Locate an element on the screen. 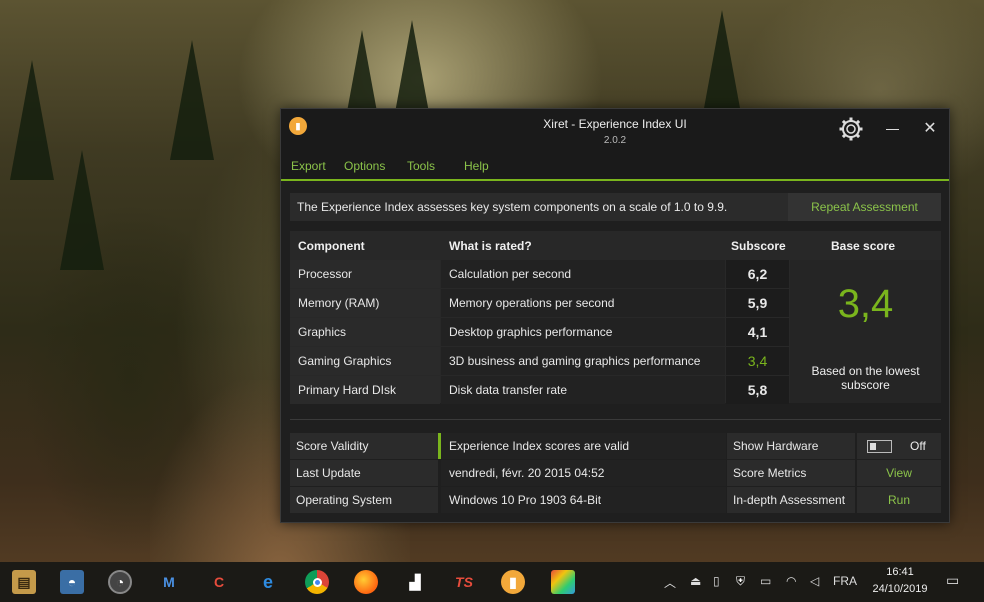 The image size is (984, 602). component-name: Memory (RAM) is located at coordinates (365, 303).